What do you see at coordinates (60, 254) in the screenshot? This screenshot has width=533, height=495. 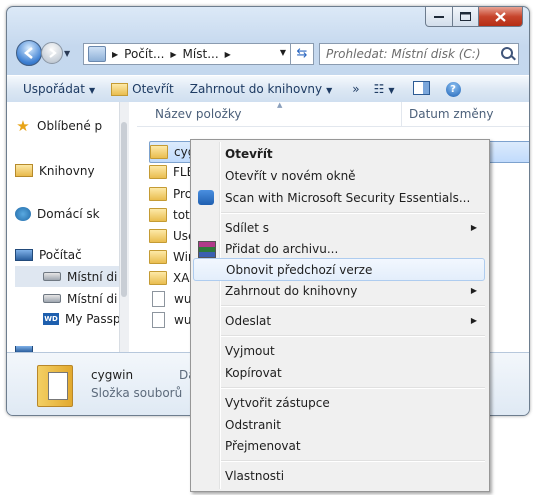 I see `nav-computer-label: Počítač` at bounding box center [60, 254].